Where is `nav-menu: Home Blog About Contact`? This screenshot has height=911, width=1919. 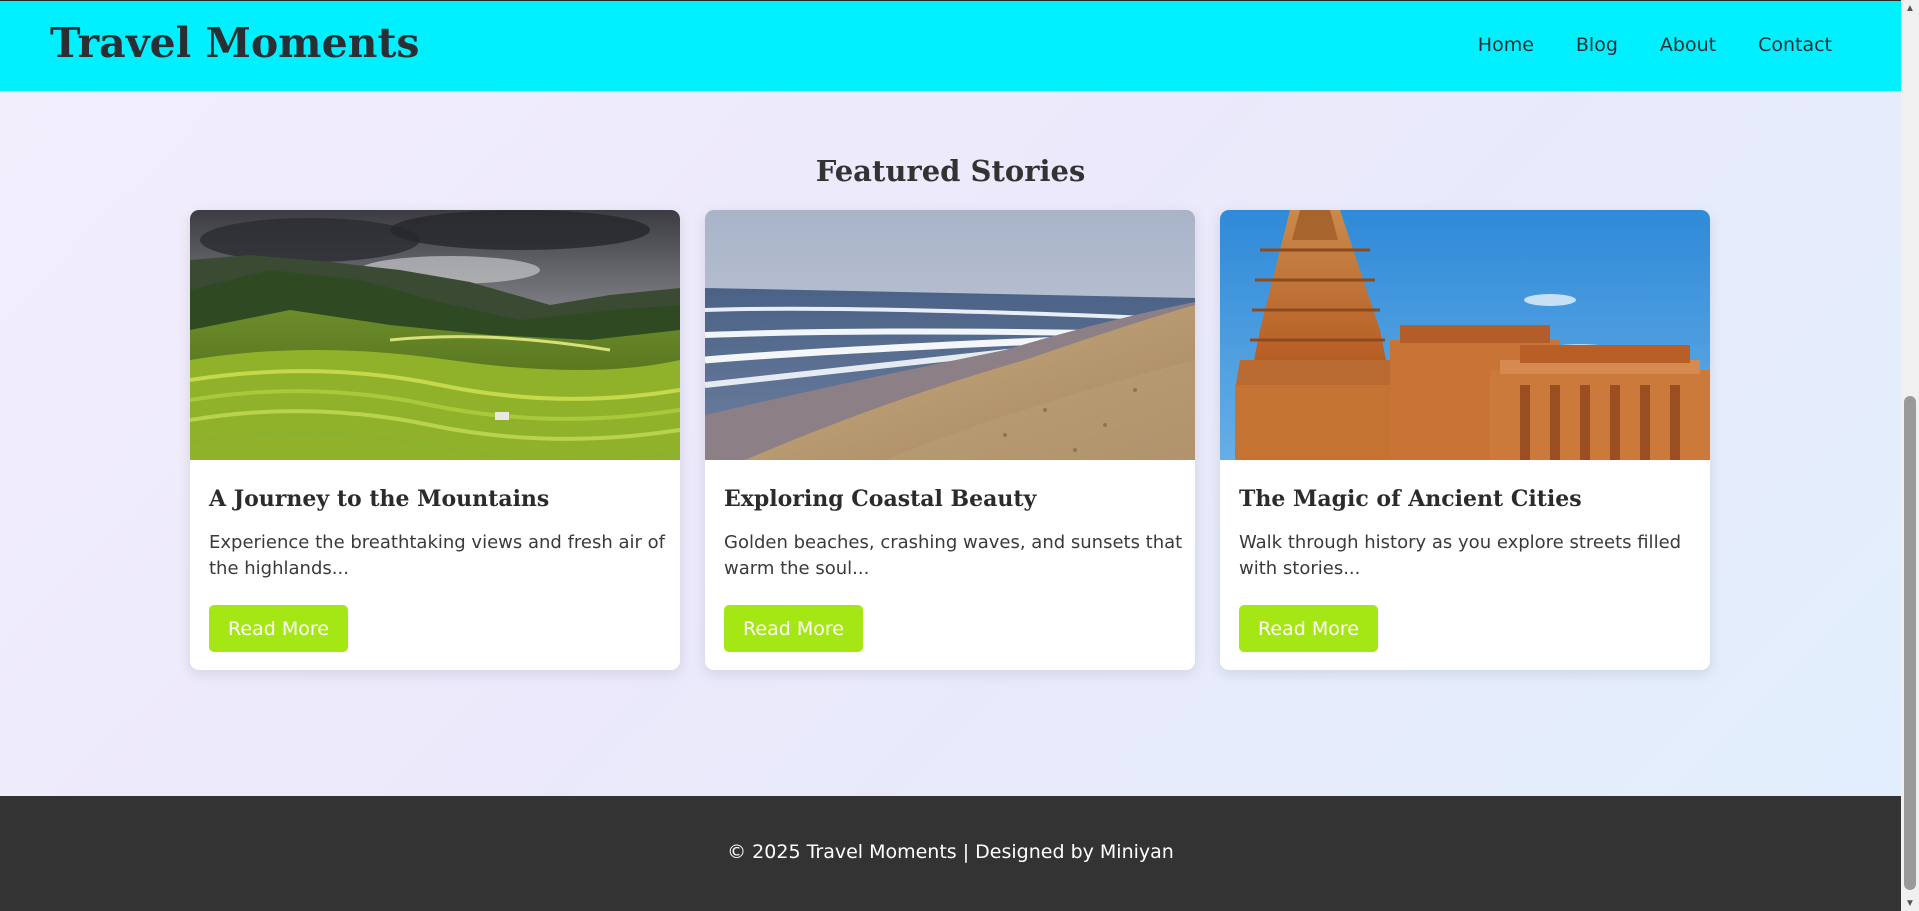
nav-menu: Home Blog About Contact is located at coordinates (1655, 45).